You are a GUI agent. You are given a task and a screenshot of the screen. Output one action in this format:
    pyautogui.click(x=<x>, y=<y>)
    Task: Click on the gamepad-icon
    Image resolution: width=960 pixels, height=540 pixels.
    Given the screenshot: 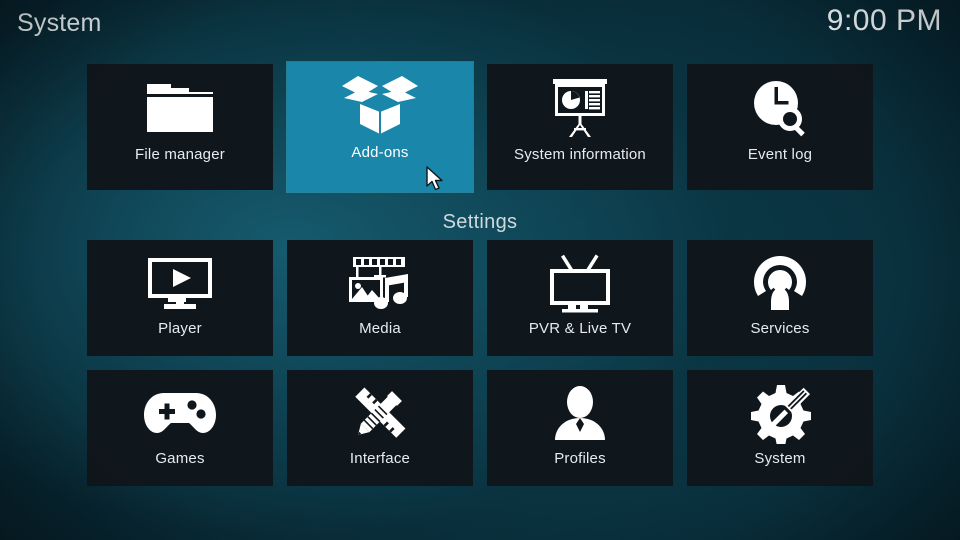 What is the action you would take?
    pyautogui.click(x=180, y=413)
    